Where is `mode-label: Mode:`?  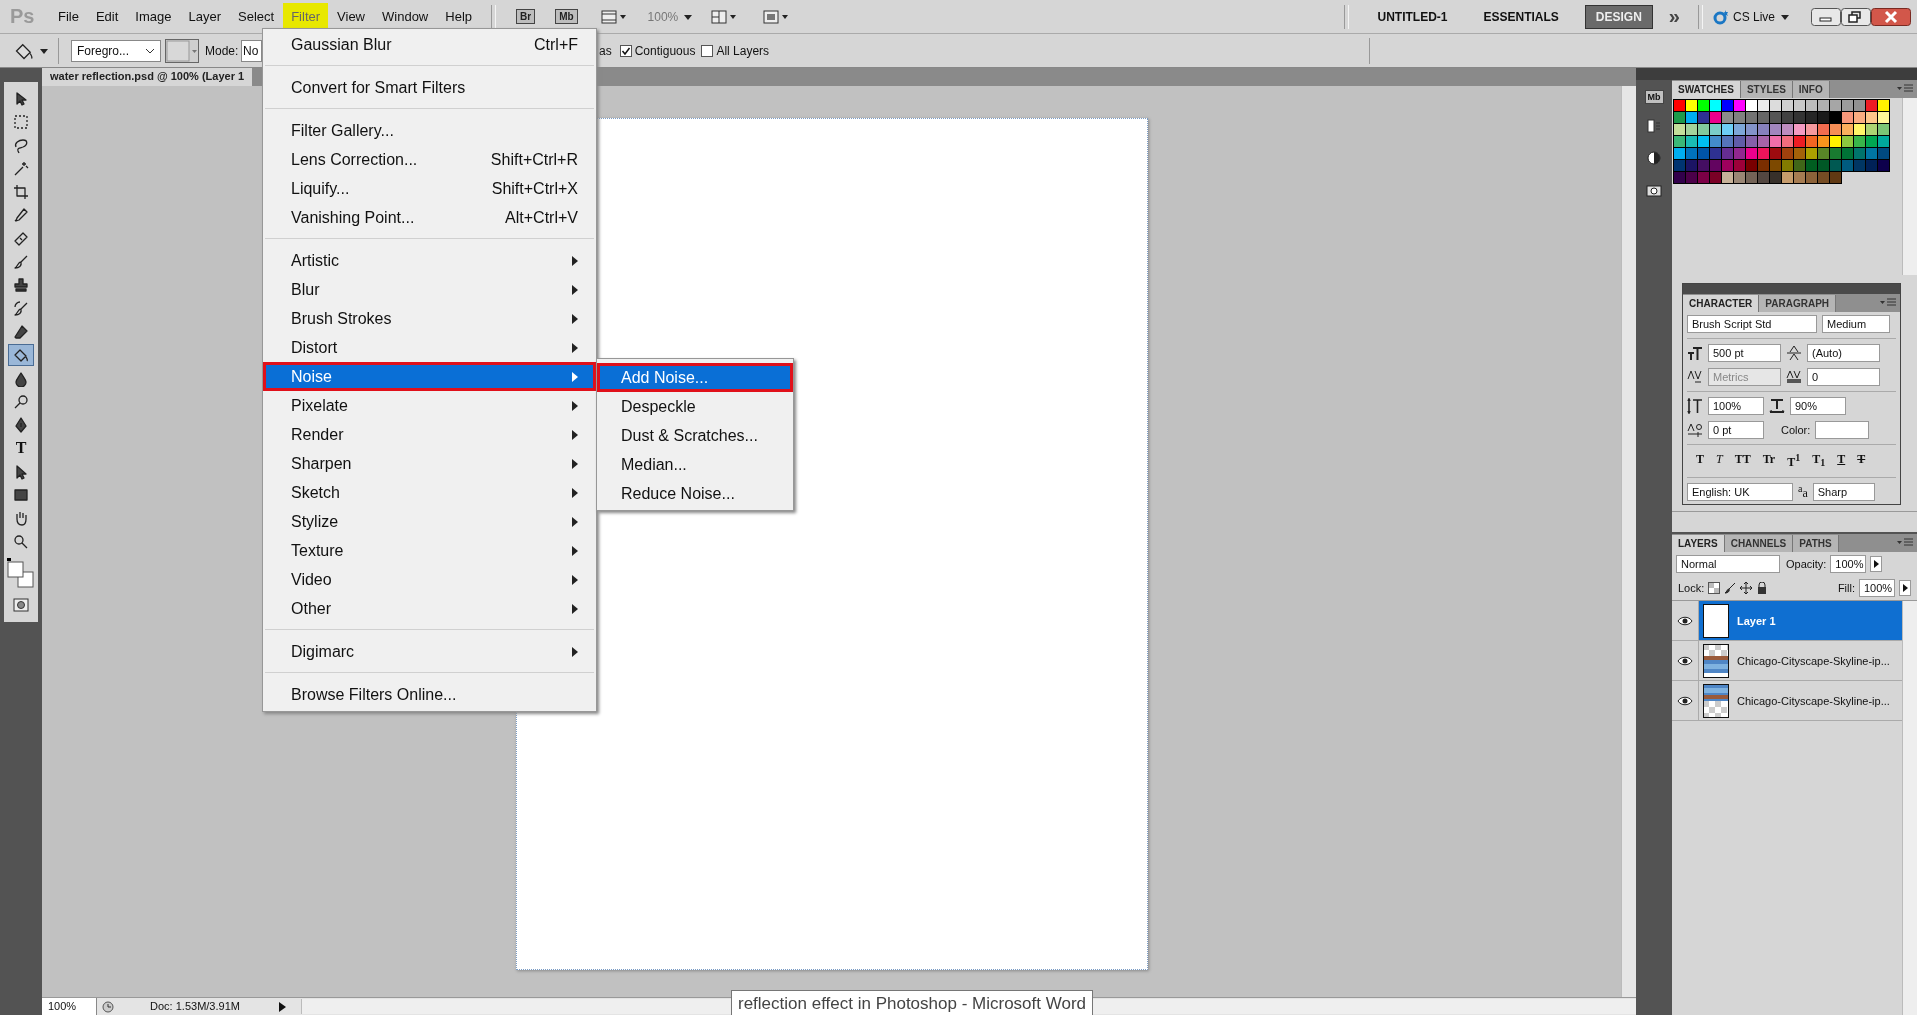
mode-label: Mode: is located at coordinates (222, 50).